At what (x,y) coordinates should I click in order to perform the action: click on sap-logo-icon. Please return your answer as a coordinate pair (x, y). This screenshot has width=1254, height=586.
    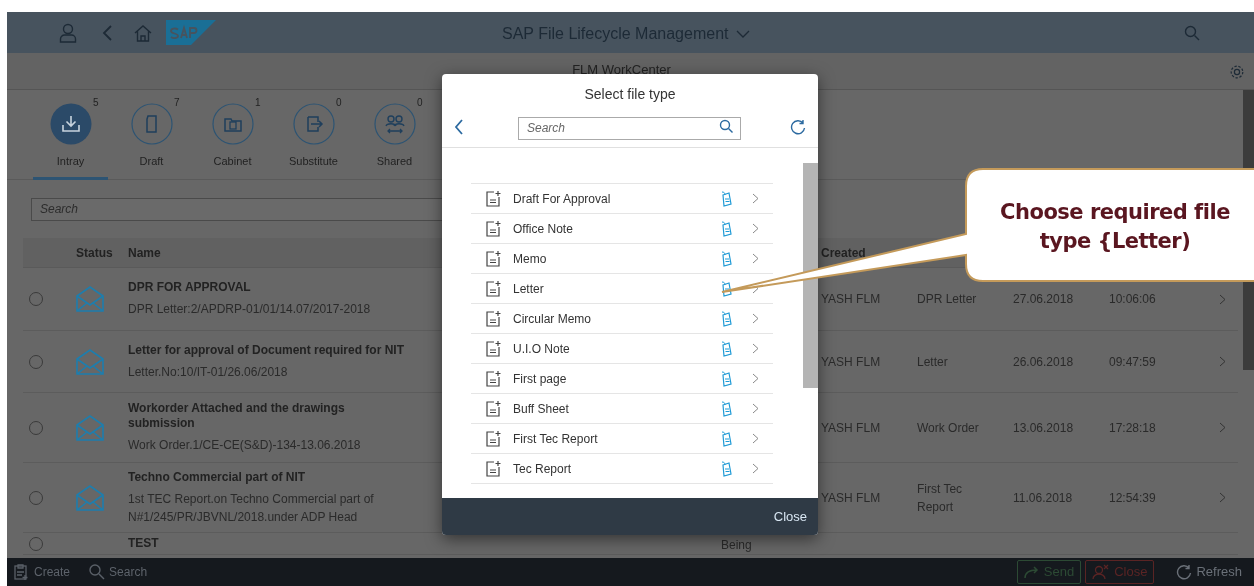
    Looking at the image, I should click on (191, 32).